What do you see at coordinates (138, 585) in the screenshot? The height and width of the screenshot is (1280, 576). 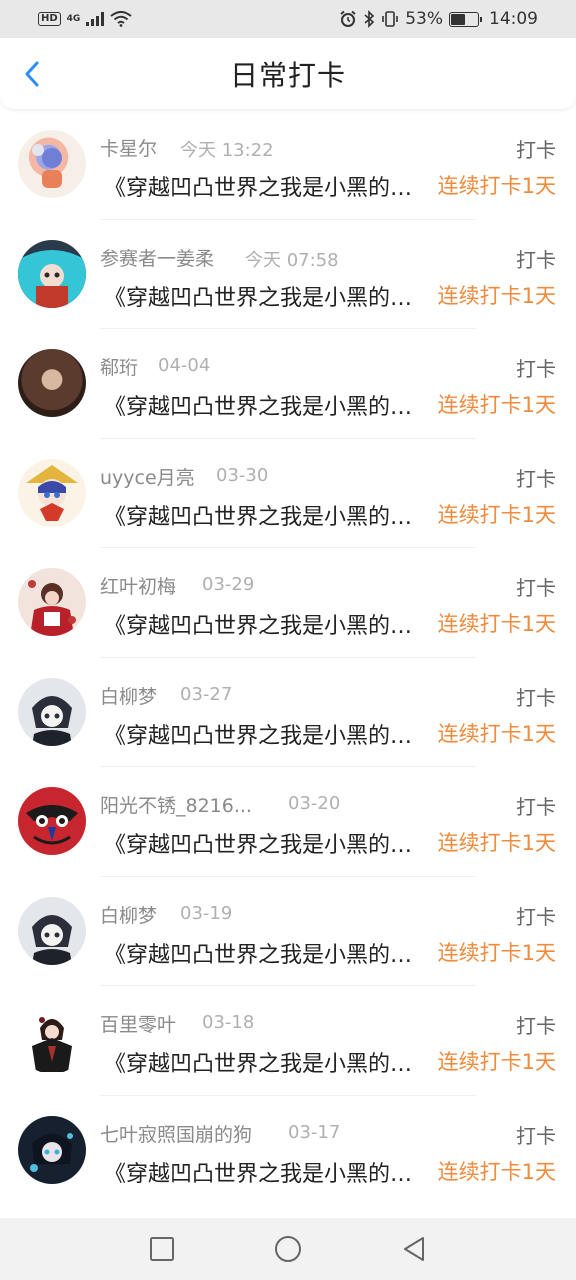 I see `user-name: 红叶初梅` at bounding box center [138, 585].